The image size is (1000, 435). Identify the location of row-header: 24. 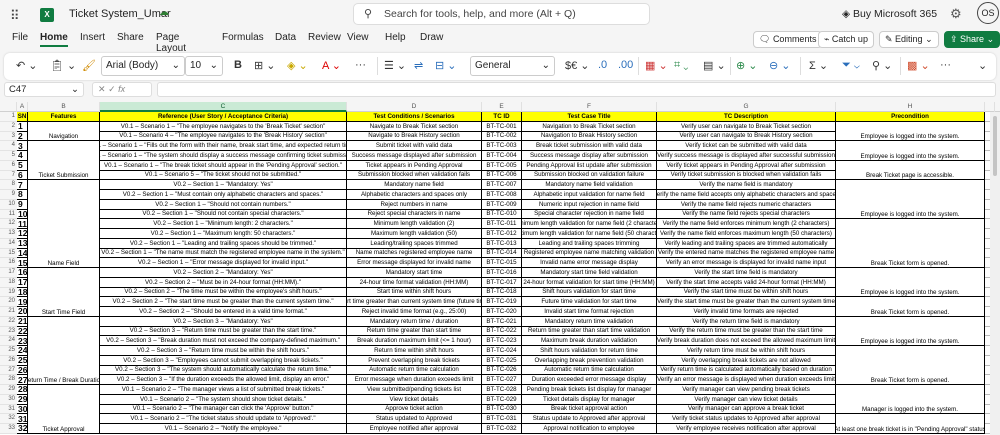
(8, 341).